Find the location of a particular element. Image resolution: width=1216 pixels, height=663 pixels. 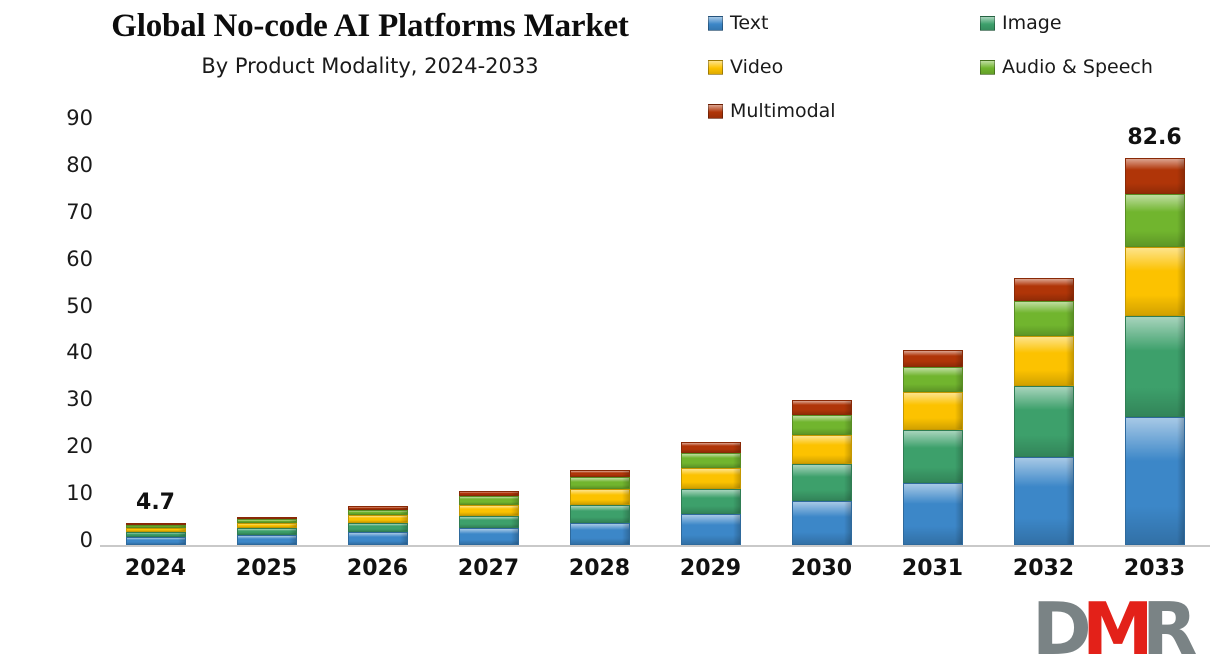

legend-item-video: Video is located at coordinates (745, 67).